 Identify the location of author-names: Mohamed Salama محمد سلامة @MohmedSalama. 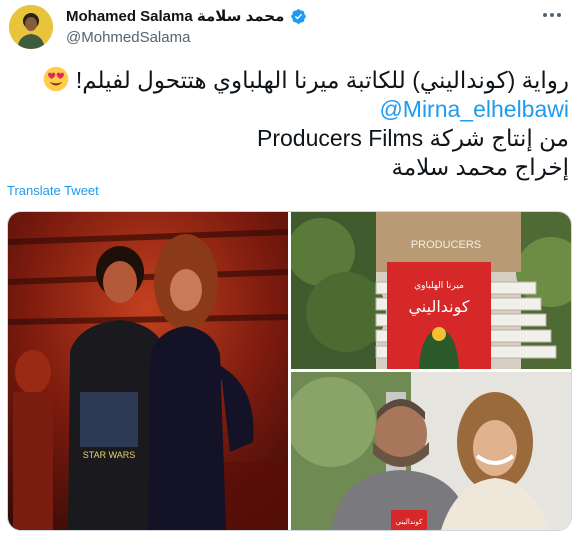
(186, 26).